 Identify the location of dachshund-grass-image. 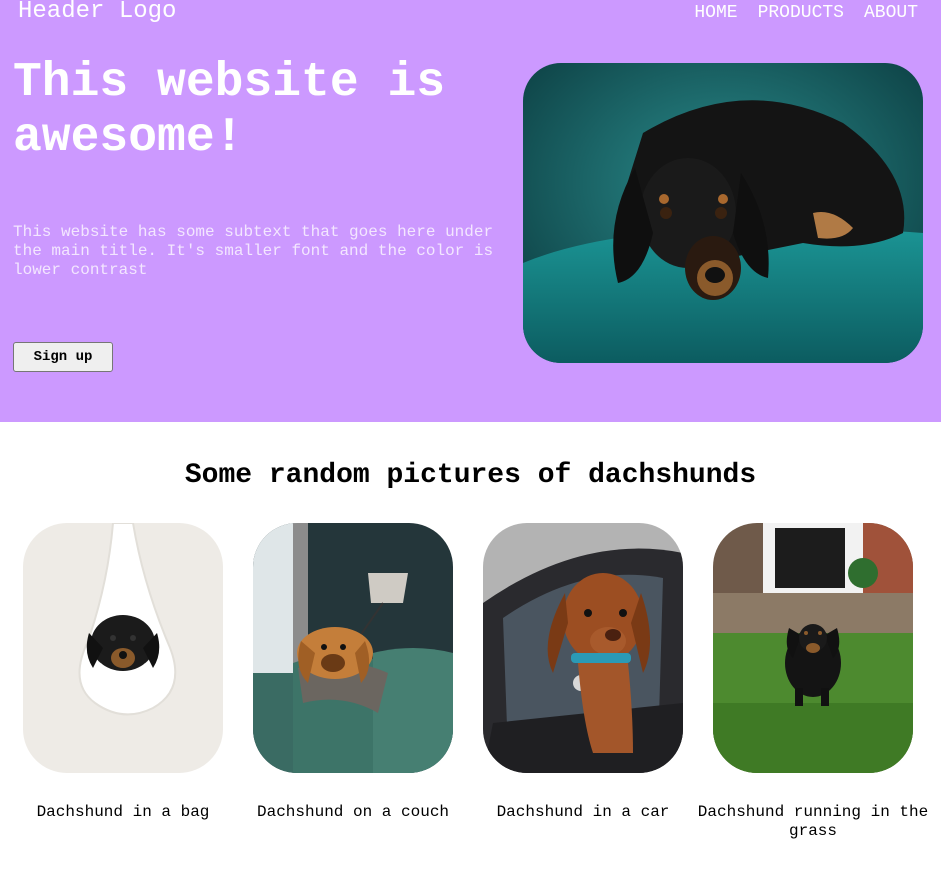
(813, 648).